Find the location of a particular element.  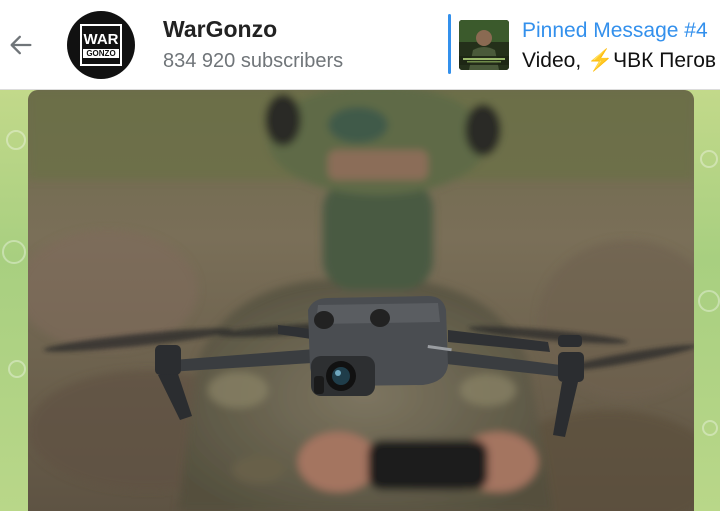

avatar-logo-line1: WAR is located at coordinates (101, 39).